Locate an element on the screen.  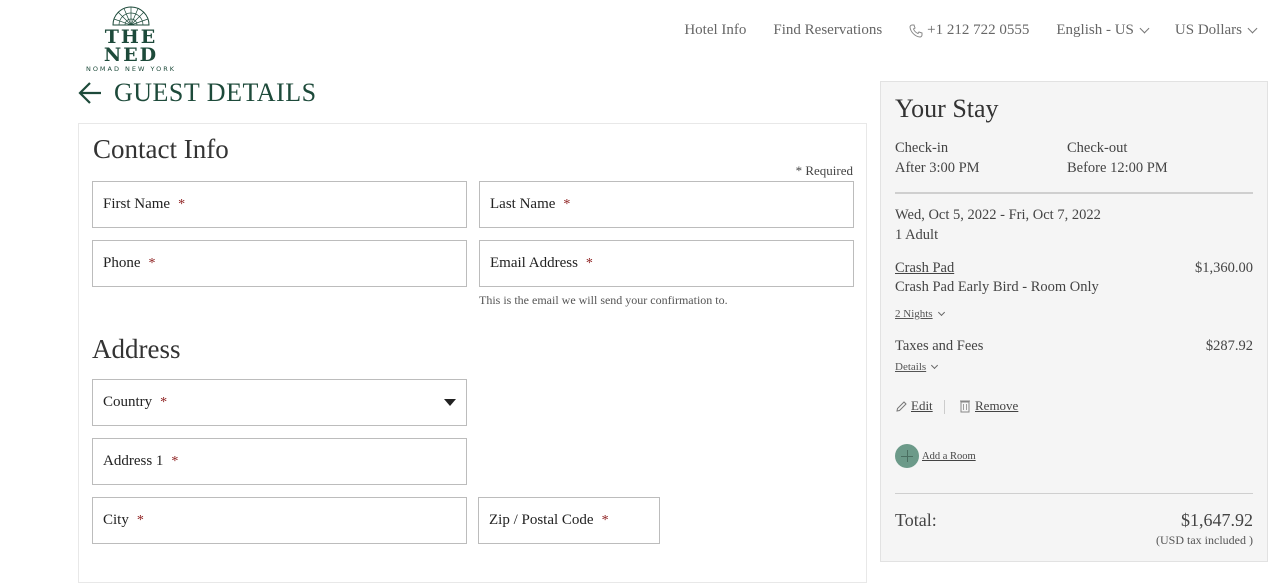
phone-field: Phone * is located at coordinates (279, 263).